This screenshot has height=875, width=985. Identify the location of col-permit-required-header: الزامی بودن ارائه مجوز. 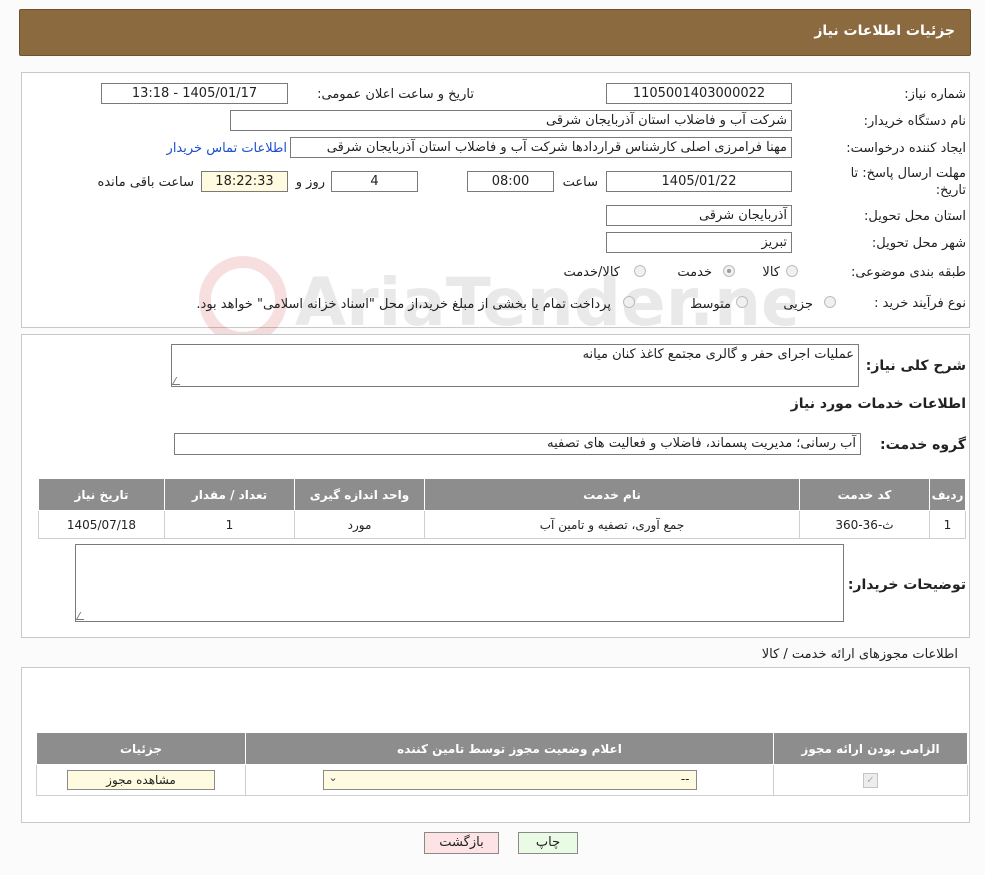
(870, 748).